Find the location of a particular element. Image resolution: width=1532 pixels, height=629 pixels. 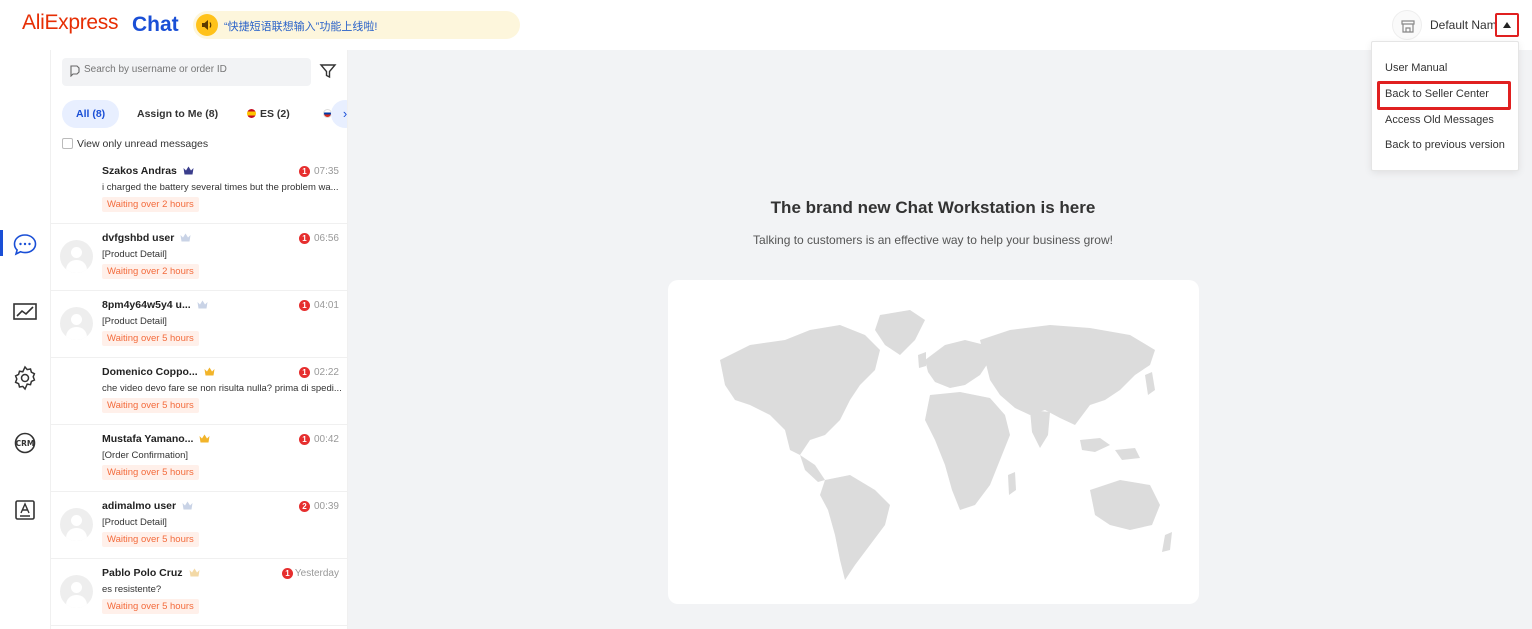

message-time: 06:56 is located at coordinates (326, 238).